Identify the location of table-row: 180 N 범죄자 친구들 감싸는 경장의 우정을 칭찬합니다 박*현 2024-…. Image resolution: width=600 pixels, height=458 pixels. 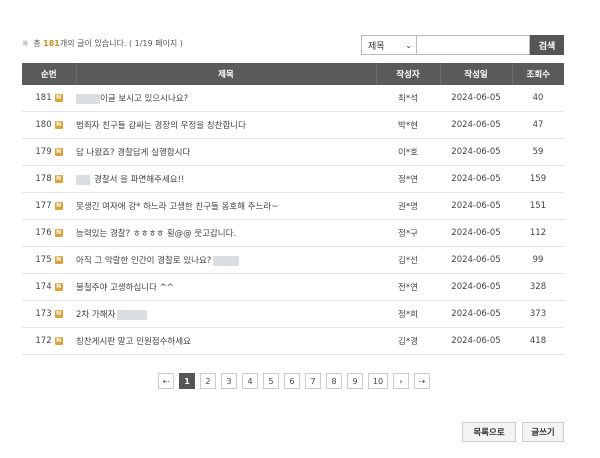
(293, 125).